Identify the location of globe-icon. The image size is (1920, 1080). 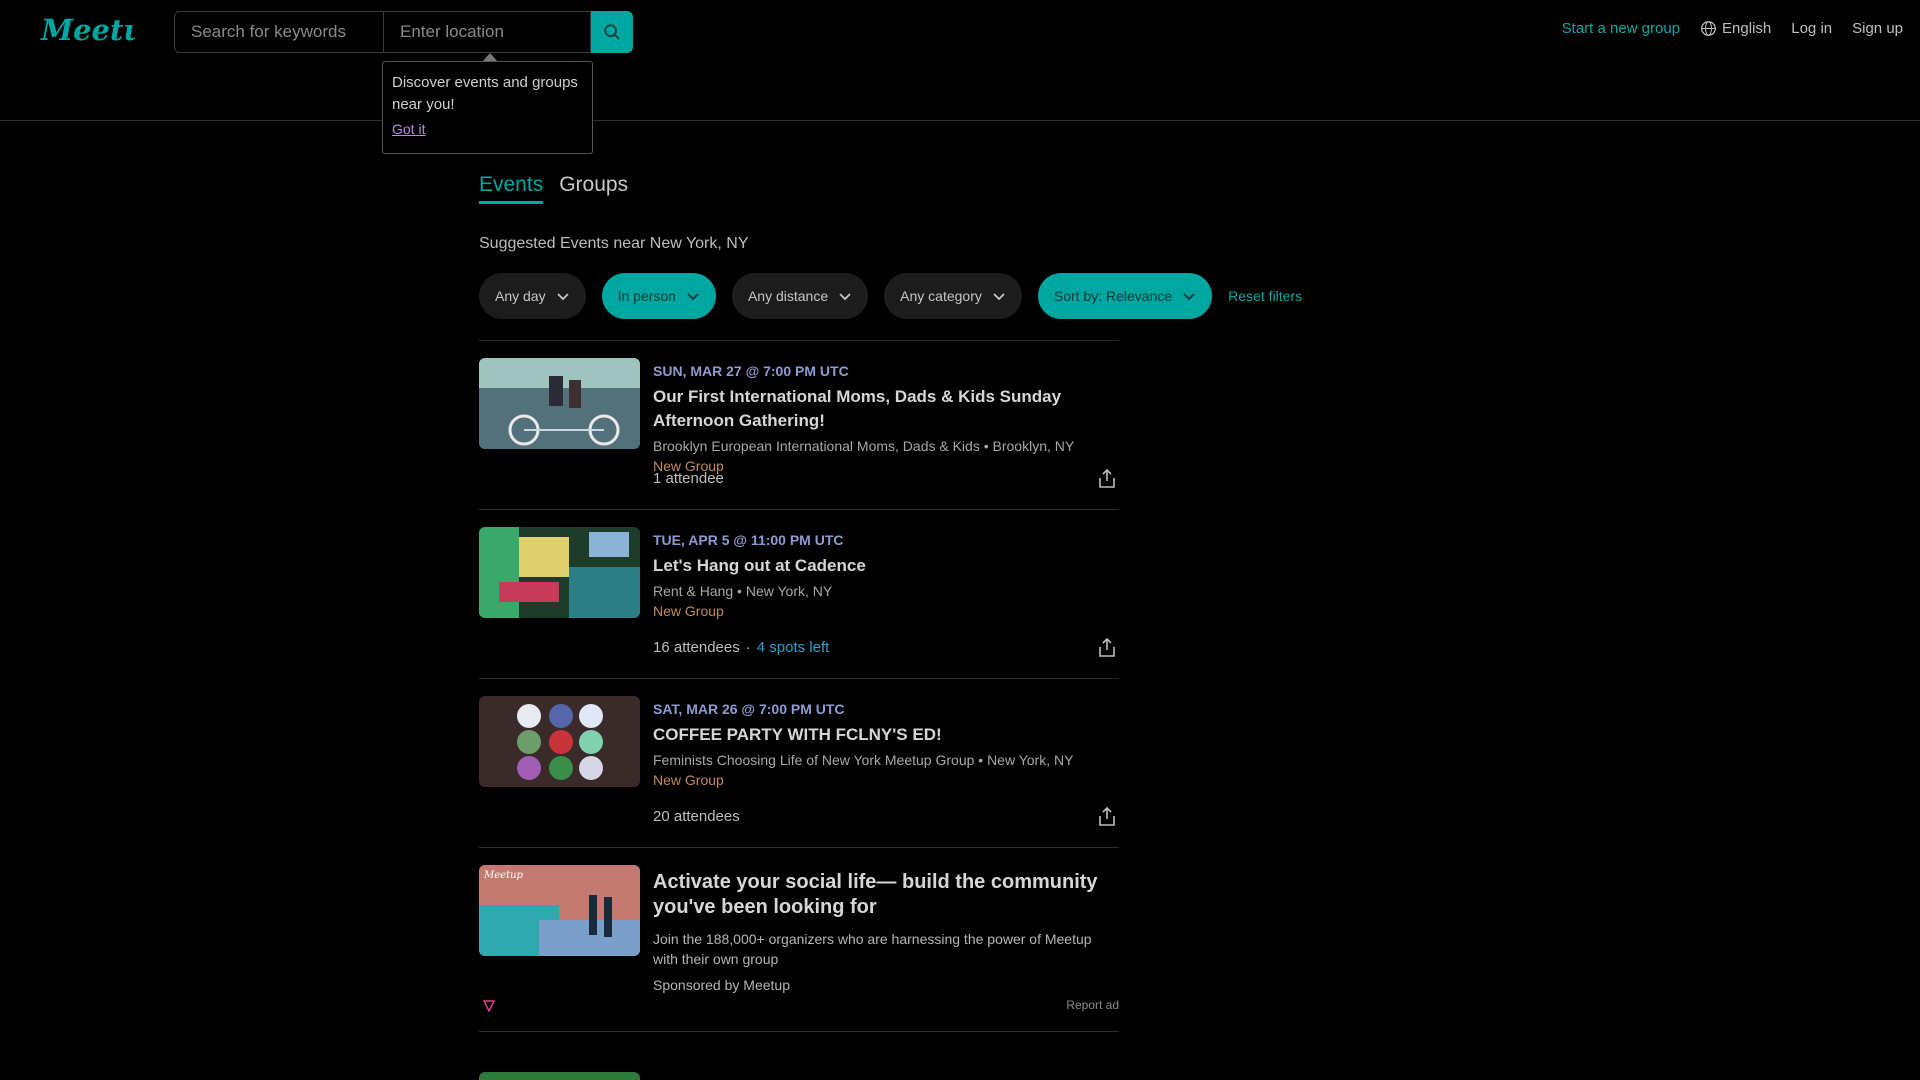
(1708, 28).